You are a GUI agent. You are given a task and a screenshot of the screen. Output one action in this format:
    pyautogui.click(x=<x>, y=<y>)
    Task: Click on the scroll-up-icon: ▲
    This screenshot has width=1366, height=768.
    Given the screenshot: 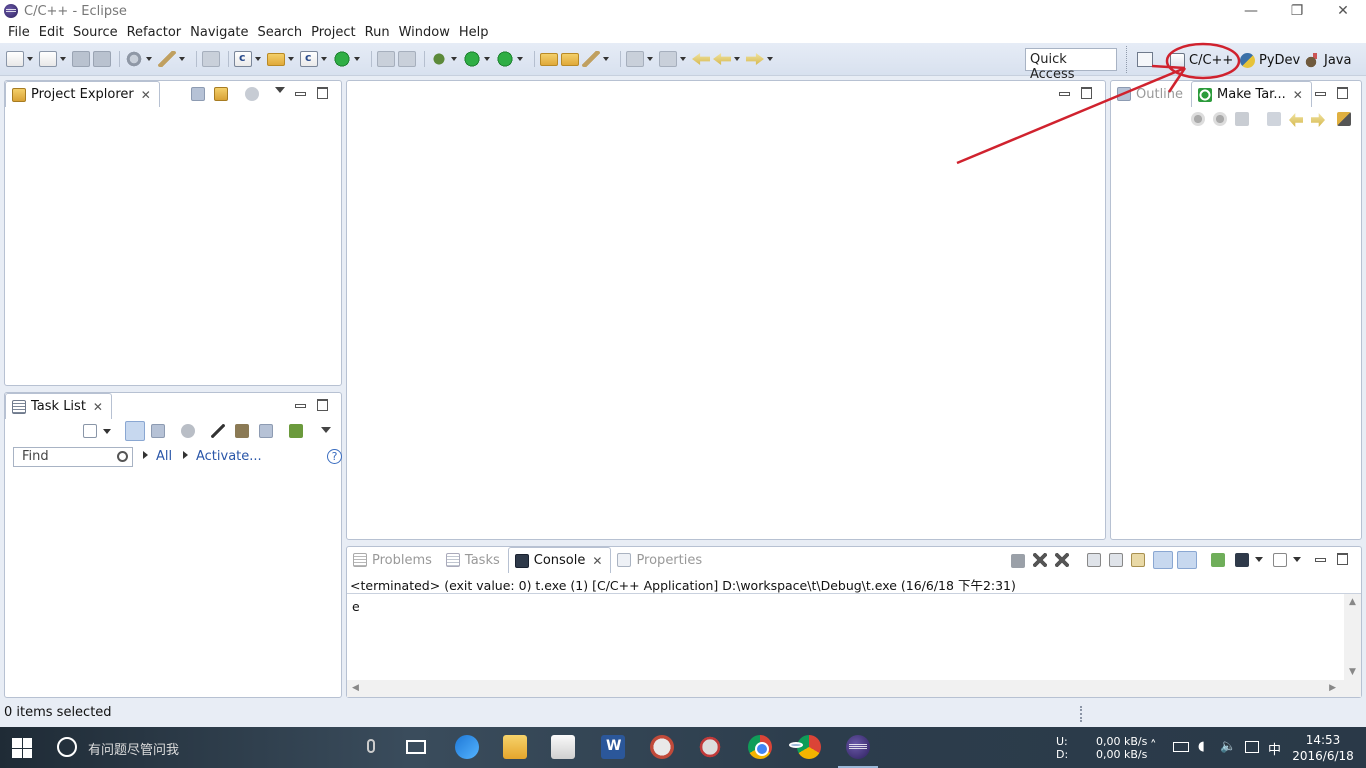 What is the action you would take?
    pyautogui.click(x=1352, y=602)
    